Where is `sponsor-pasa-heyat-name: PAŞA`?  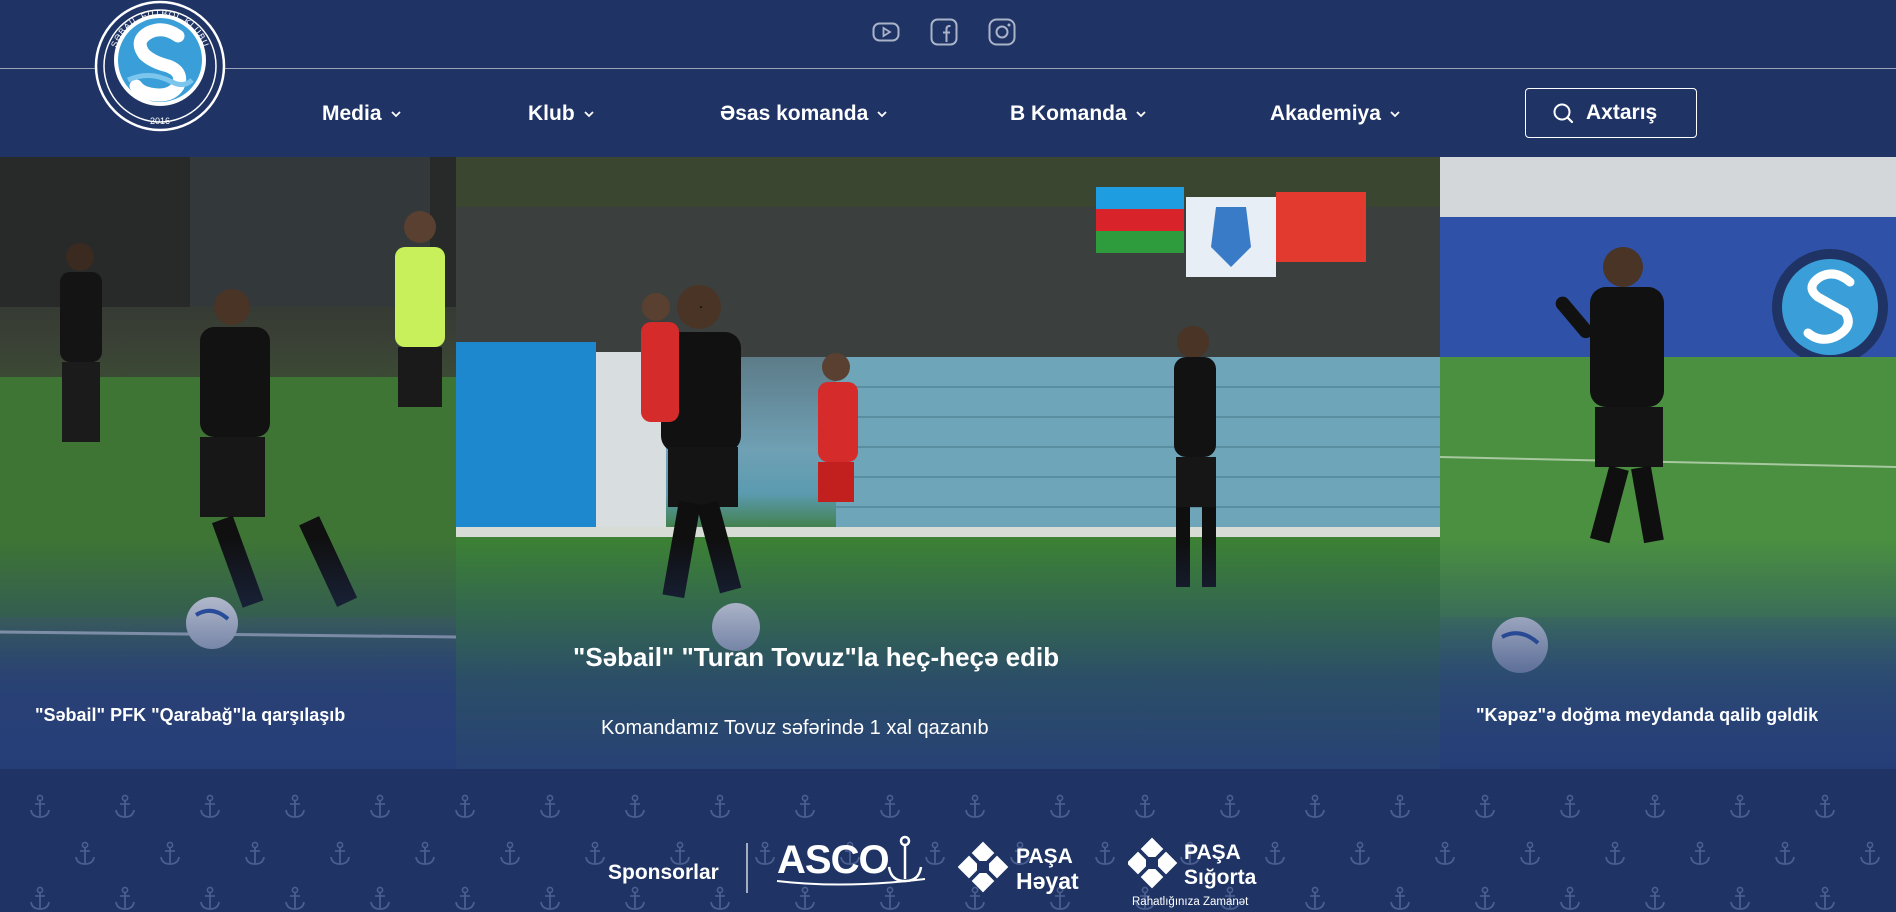
sponsor-pasa-heyat-name: PAŞA is located at coordinates (1044, 856).